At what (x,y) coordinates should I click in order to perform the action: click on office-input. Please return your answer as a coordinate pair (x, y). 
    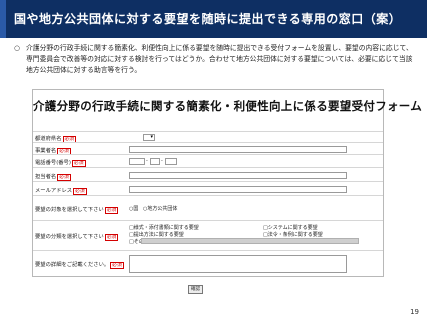
    Looking at the image, I should click on (238, 149).